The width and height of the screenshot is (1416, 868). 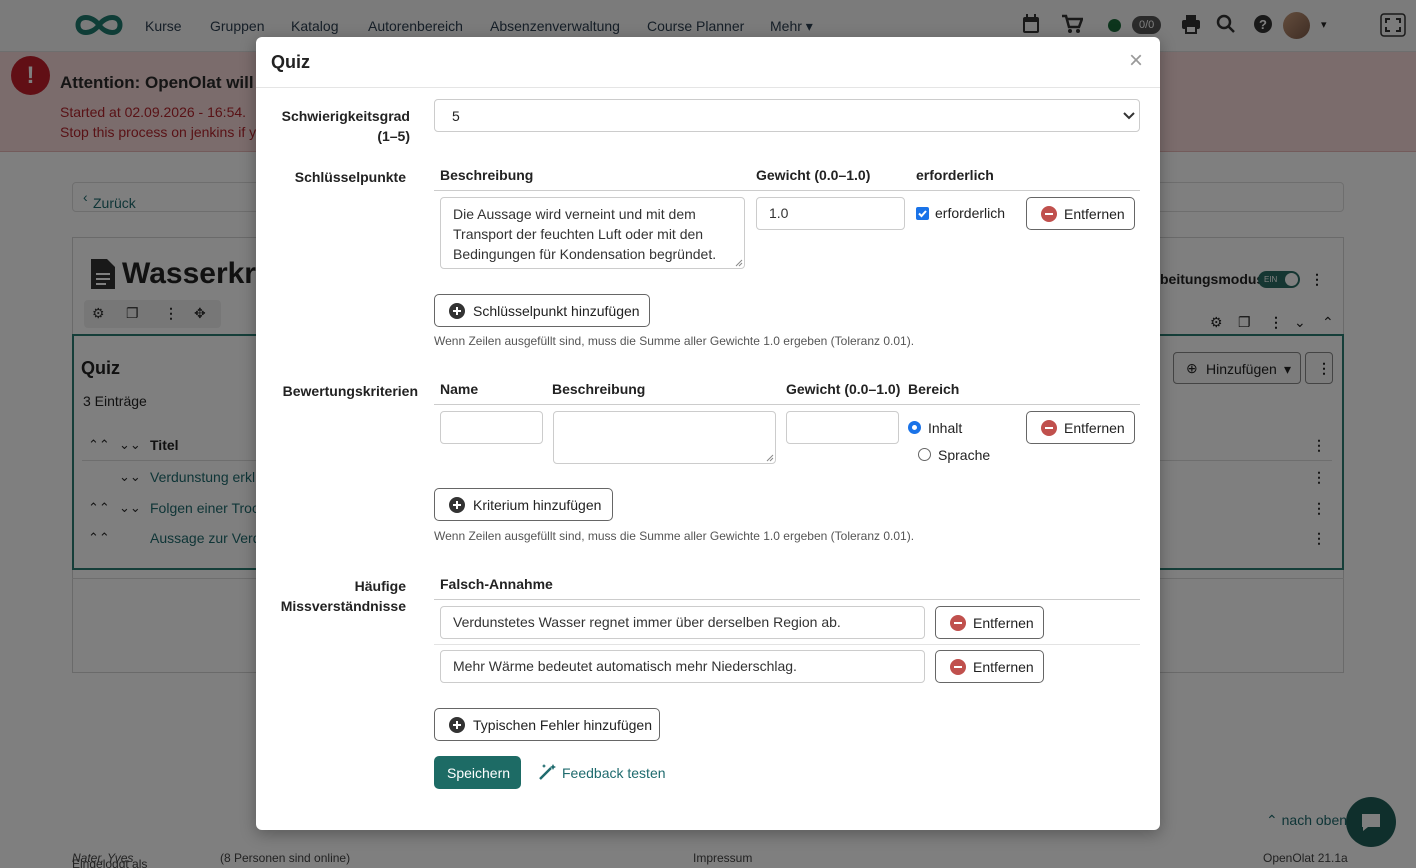 What do you see at coordinates (343, 596) in the screenshot?
I see `misconceptions-label: Häufige Missverständnisse` at bounding box center [343, 596].